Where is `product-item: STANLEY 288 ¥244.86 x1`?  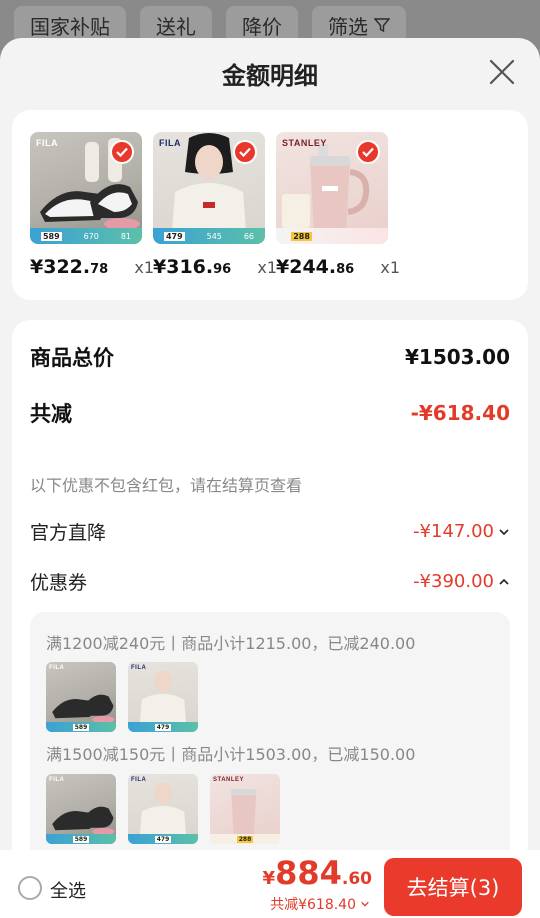 product-item: STANLEY 288 ¥244.86 x1 is located at coordinates (338, 205).